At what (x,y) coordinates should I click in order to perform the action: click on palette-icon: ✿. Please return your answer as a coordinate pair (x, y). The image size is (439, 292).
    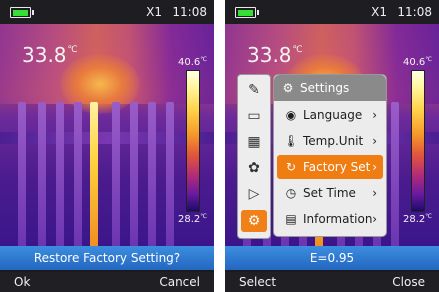
    Looking at the image, I should click on (254, 168).